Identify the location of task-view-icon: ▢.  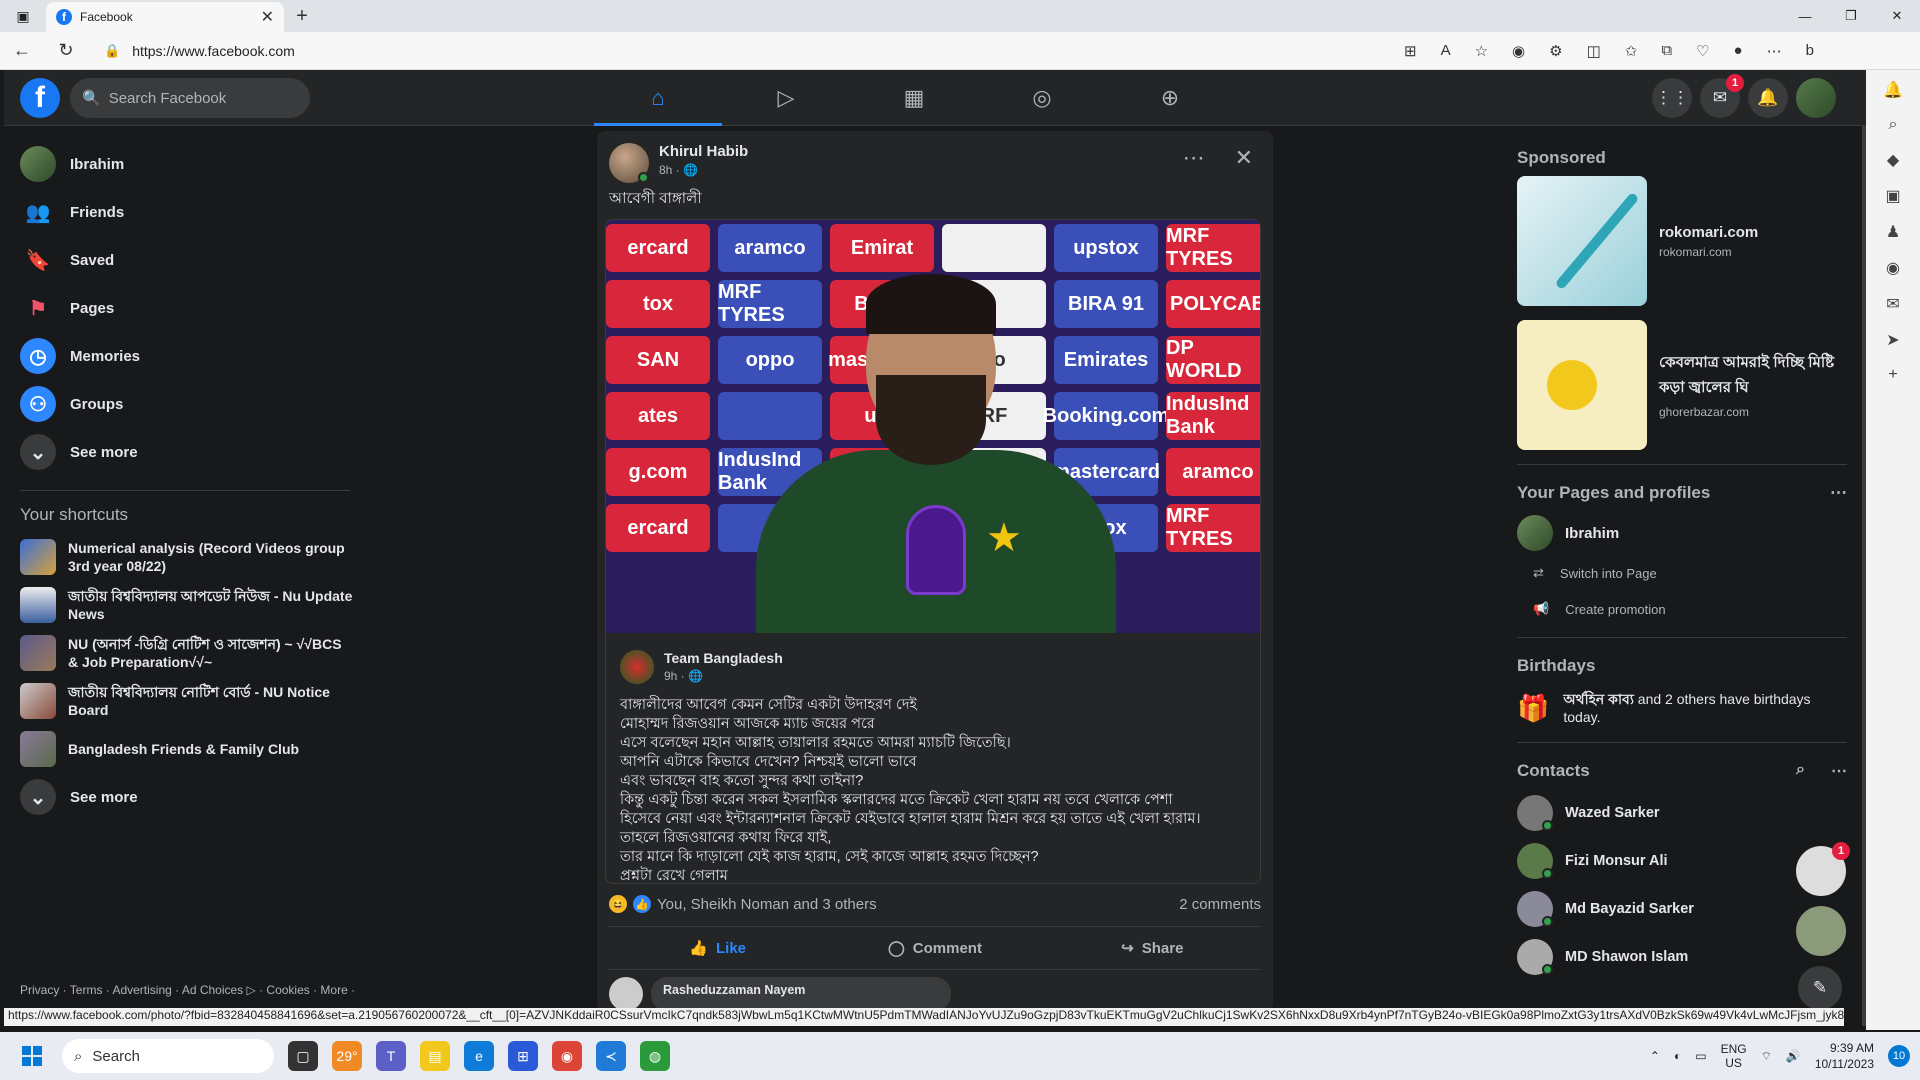
(303, 1056).